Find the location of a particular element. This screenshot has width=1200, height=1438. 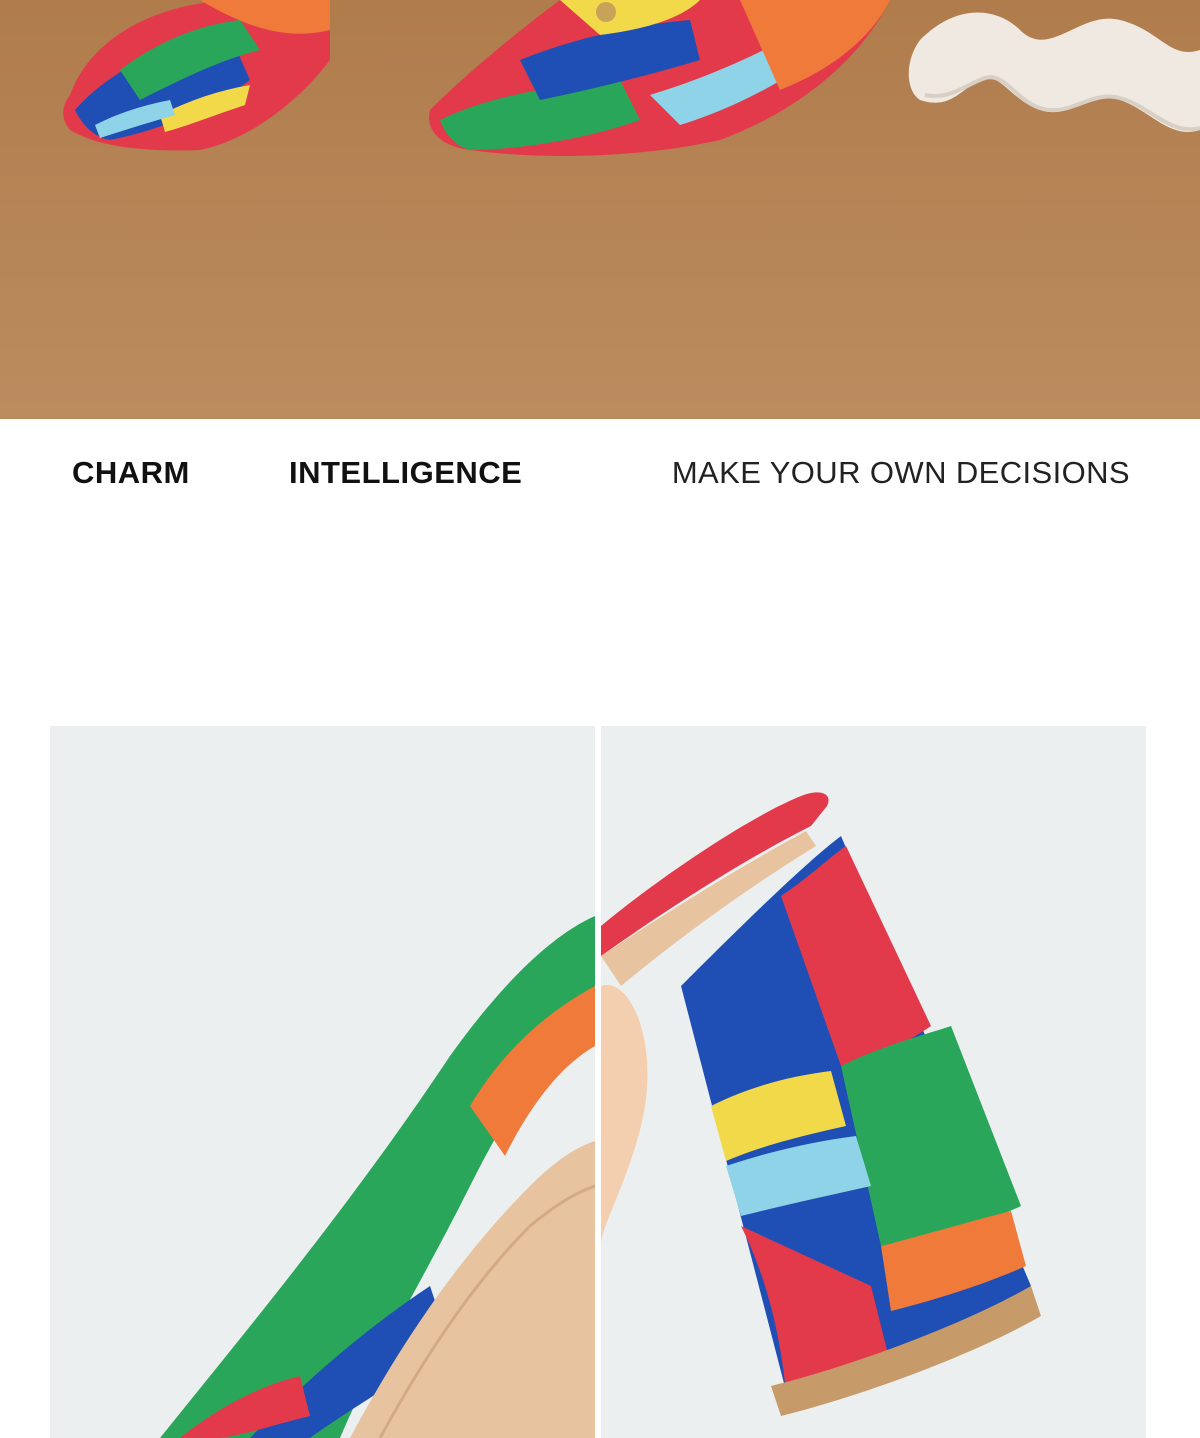

tagline-charm: CHARM is located at coordinates (131, 472).